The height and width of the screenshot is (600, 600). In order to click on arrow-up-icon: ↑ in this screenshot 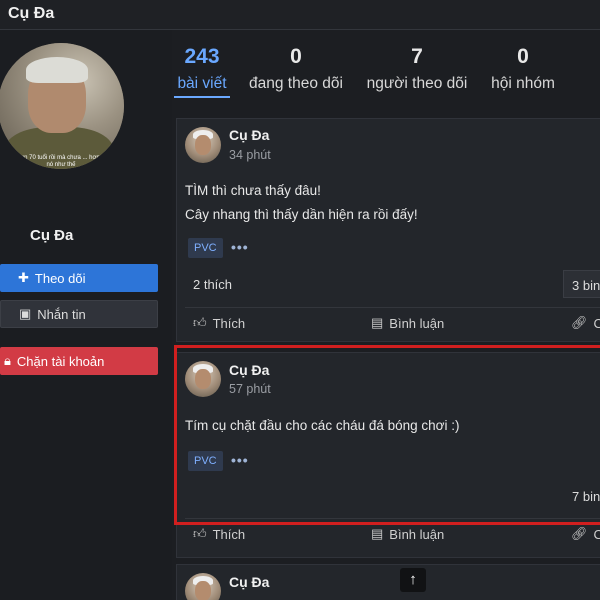, I will do `click(413, 580)`.